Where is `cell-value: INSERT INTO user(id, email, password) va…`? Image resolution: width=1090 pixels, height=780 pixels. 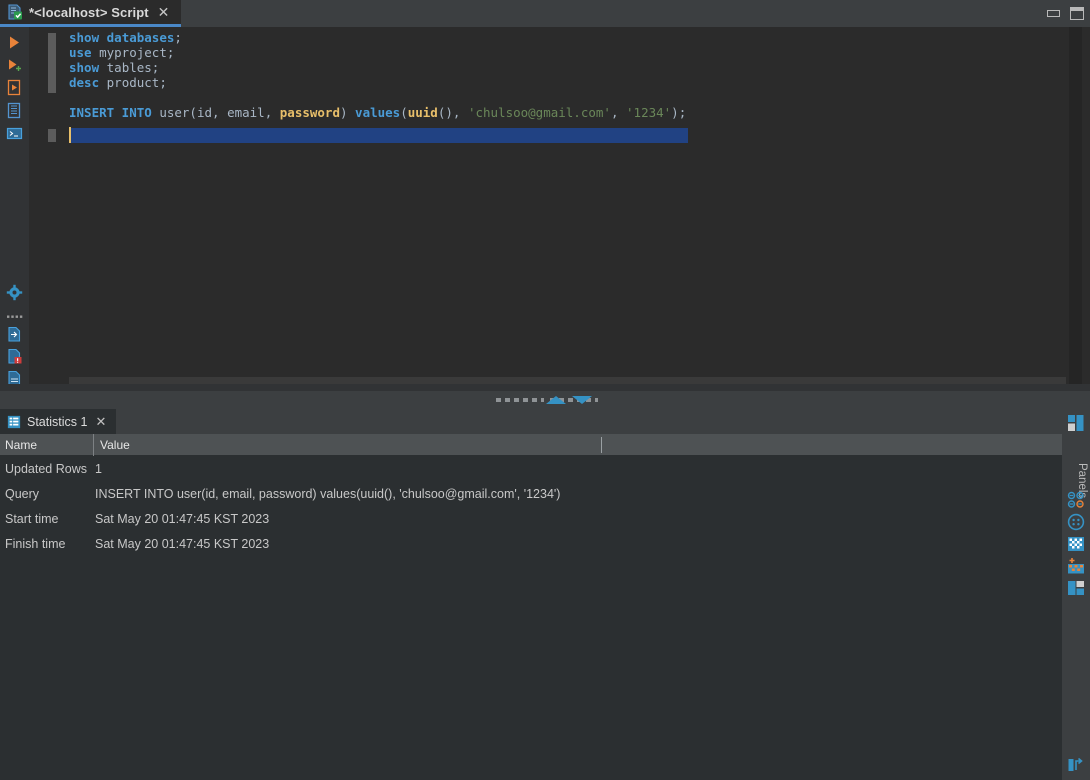 cell-value: INSERT INTO user(id, email, password) va… is located at coordinates (328, 493).